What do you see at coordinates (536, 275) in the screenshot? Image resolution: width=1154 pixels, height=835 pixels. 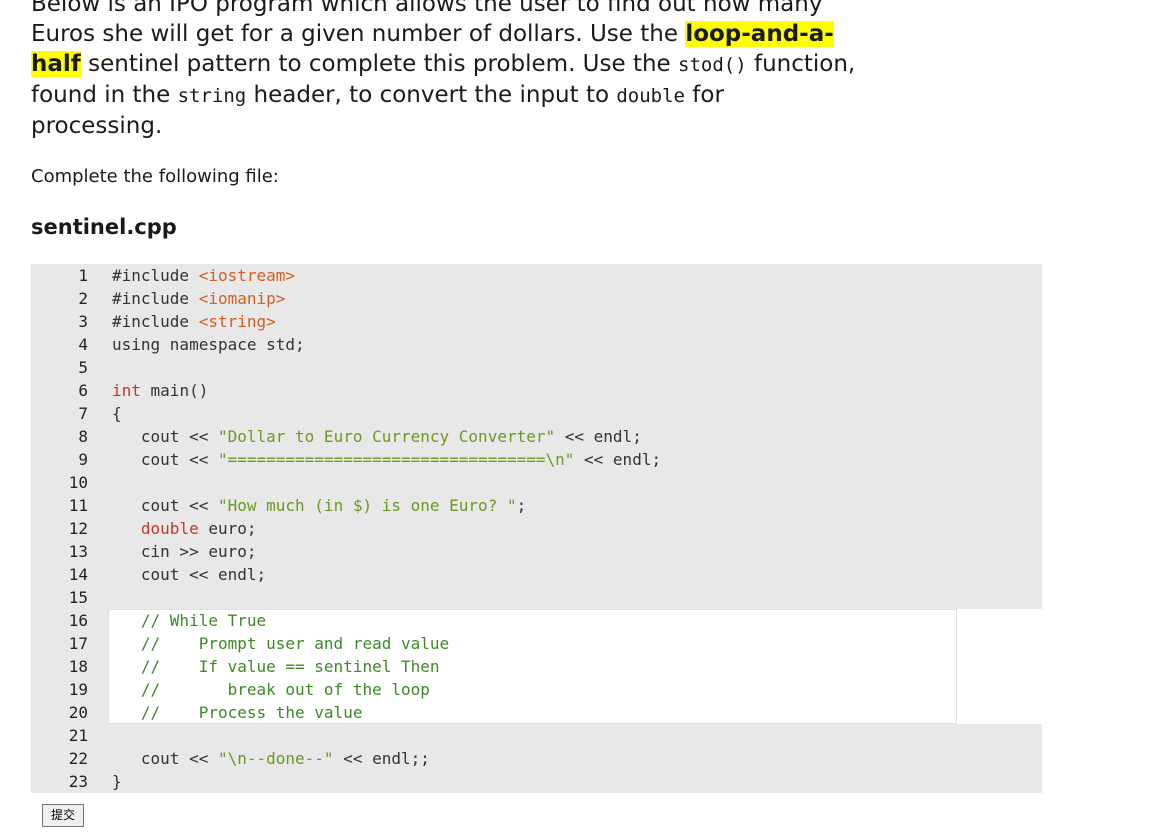 I see `code-line: 1 #include <iostream>` at bounding box center [536, 275].